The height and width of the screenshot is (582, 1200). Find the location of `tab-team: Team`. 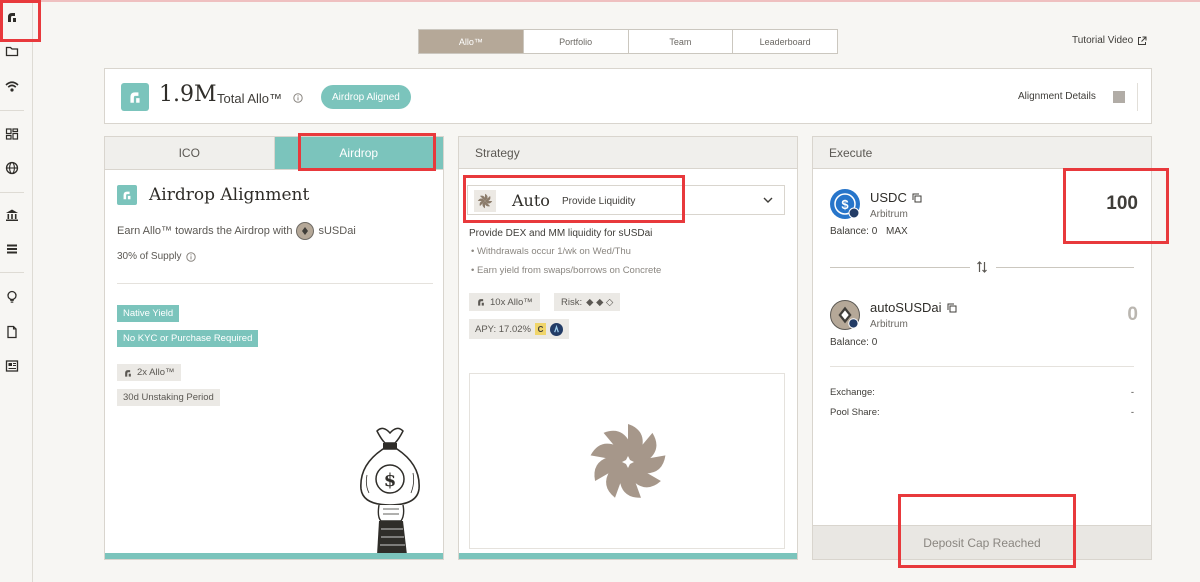

tab-team: Team is located at coordinates (681, 41).